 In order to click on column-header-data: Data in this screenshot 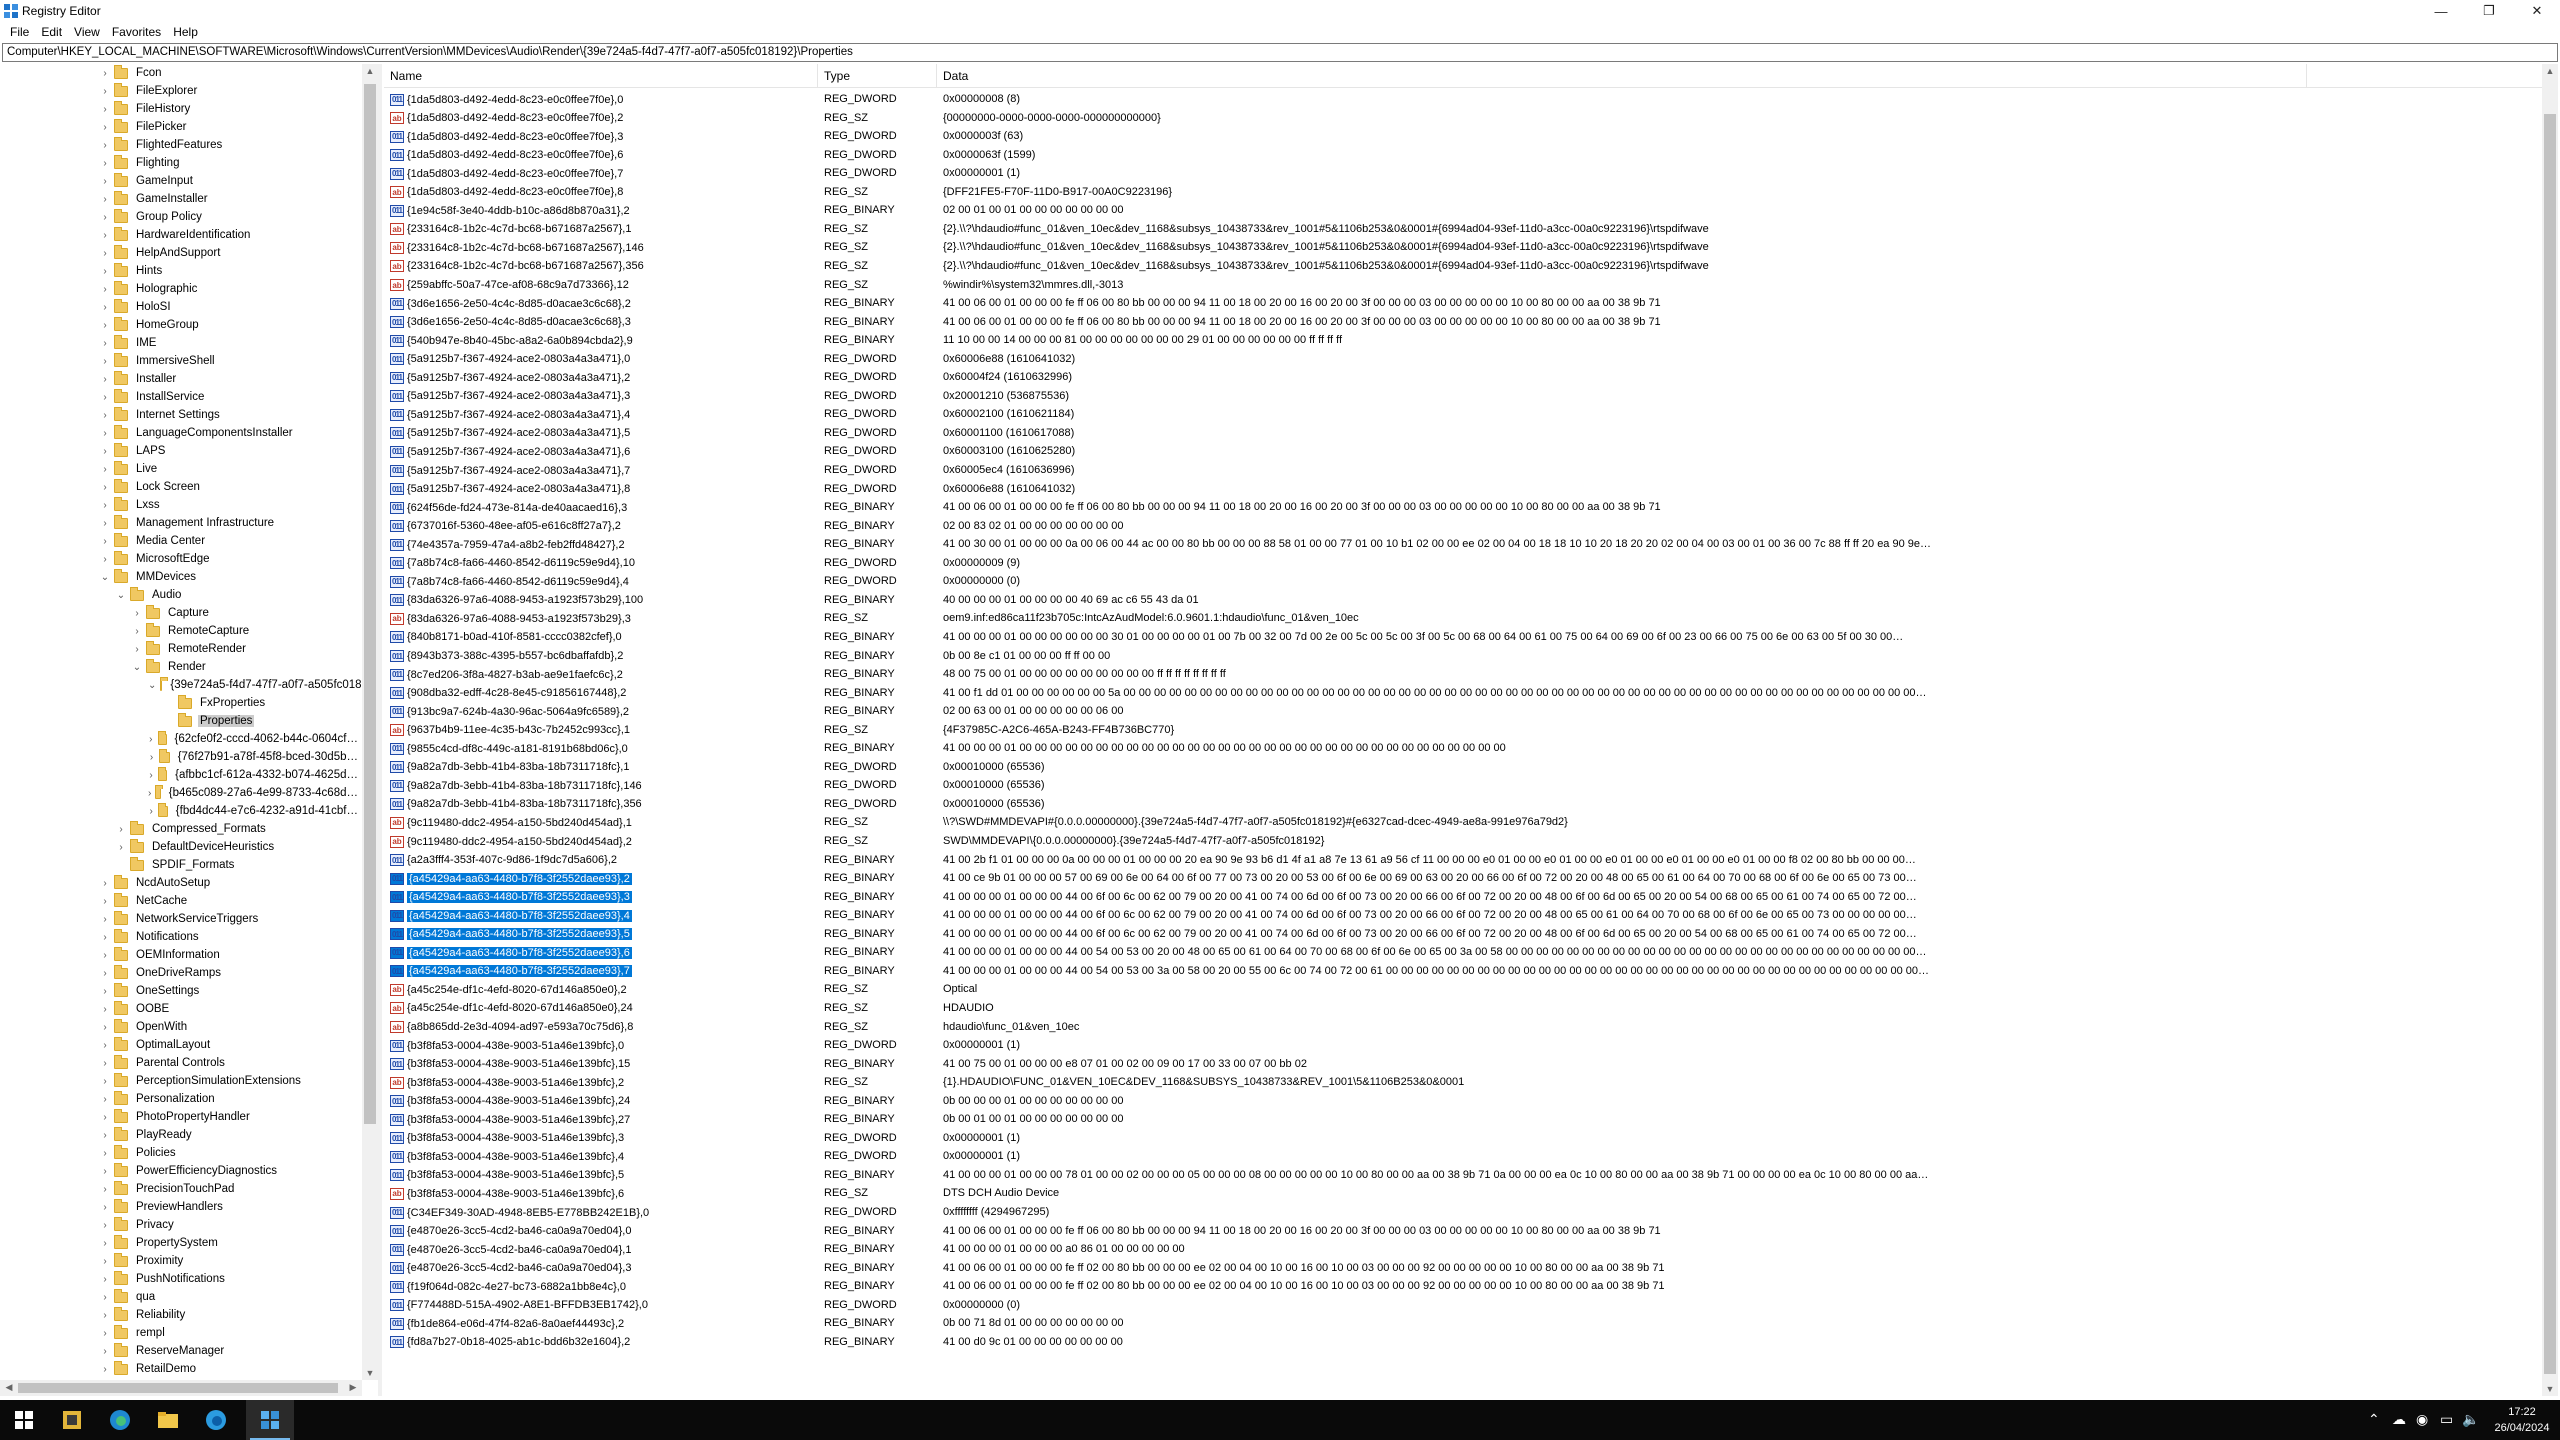, I will do `click(1622, 76)`.